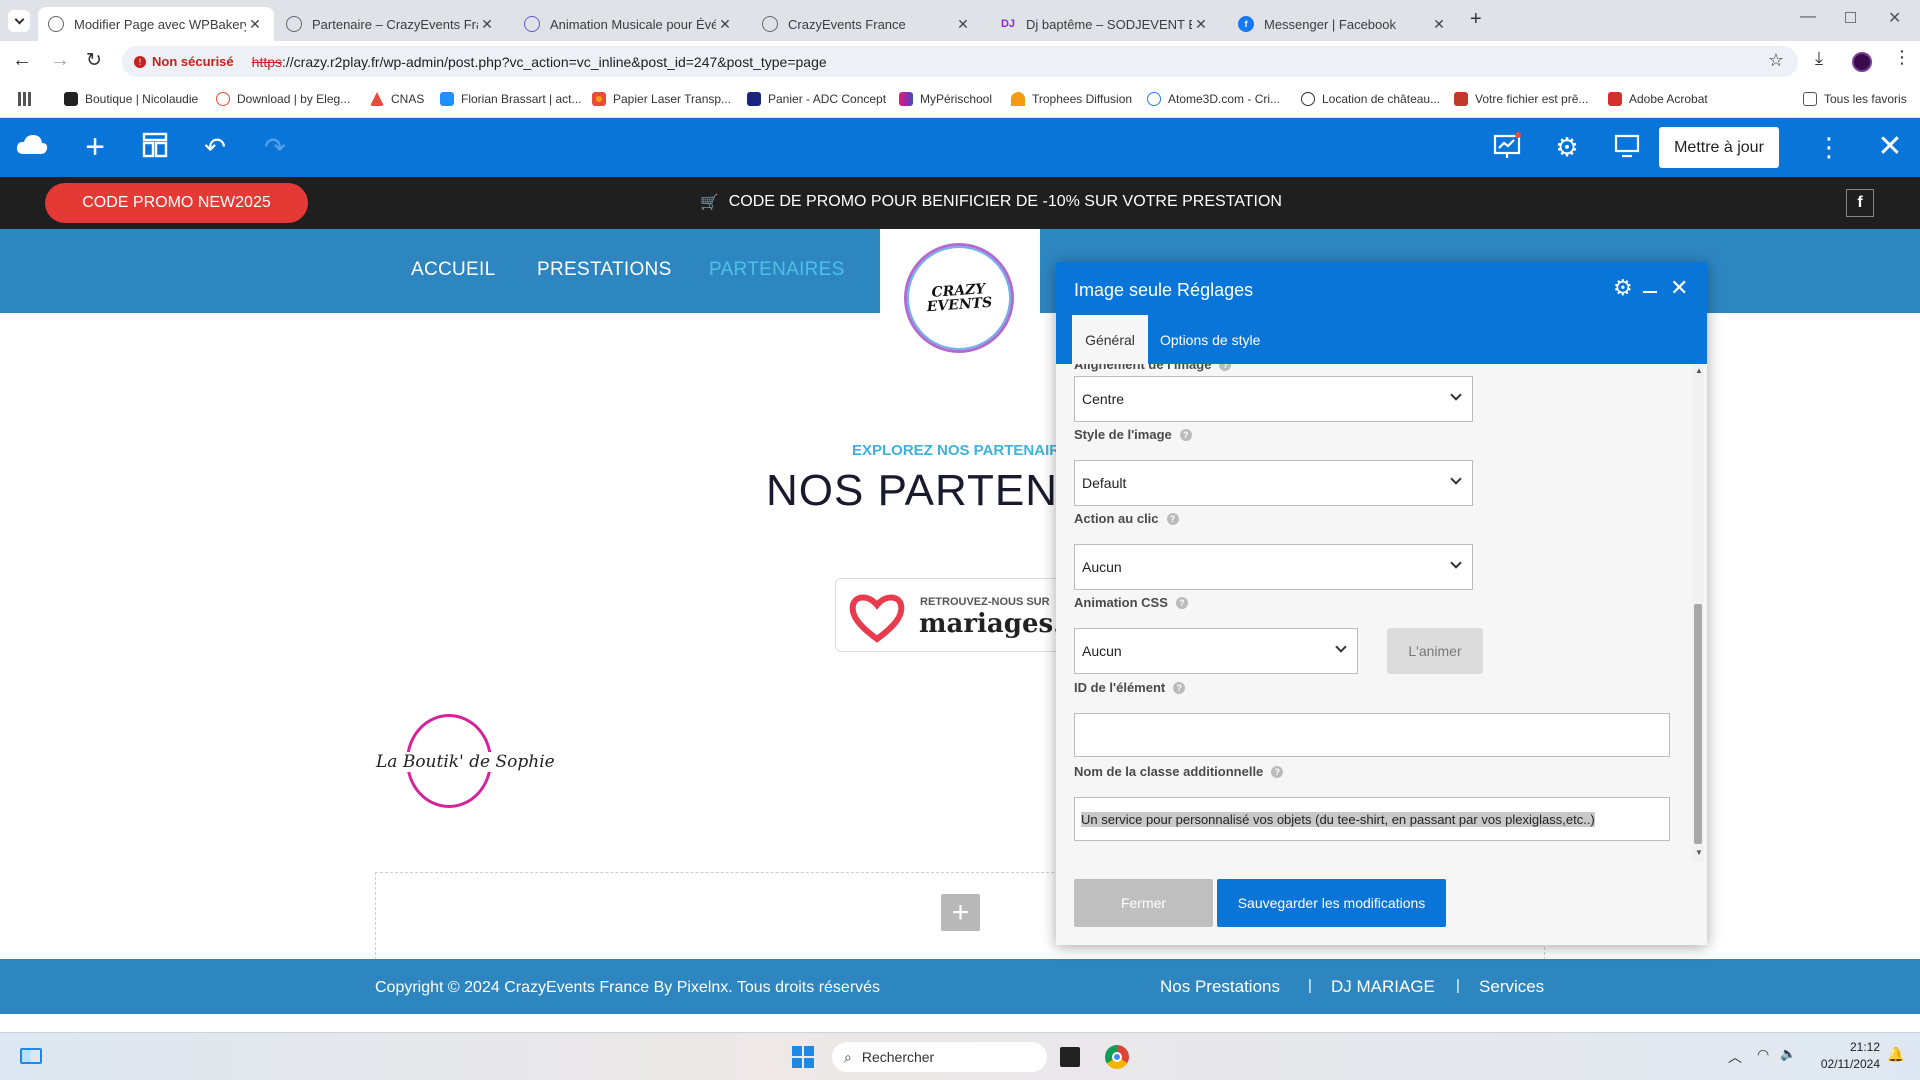 The height and width of the screenshot is (1080, 1920). What do you see at coordinates (19, 21) in the screenshot?
I see `tab-search-button` at bounding box center [19, 21].